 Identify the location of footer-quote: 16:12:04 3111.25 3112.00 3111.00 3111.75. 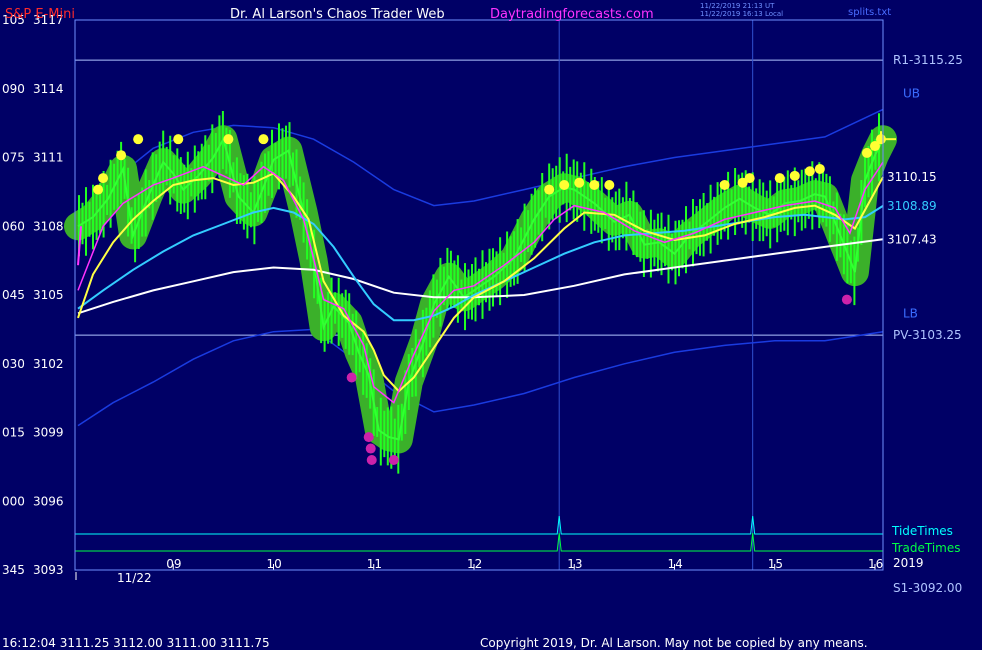
(136, 643).